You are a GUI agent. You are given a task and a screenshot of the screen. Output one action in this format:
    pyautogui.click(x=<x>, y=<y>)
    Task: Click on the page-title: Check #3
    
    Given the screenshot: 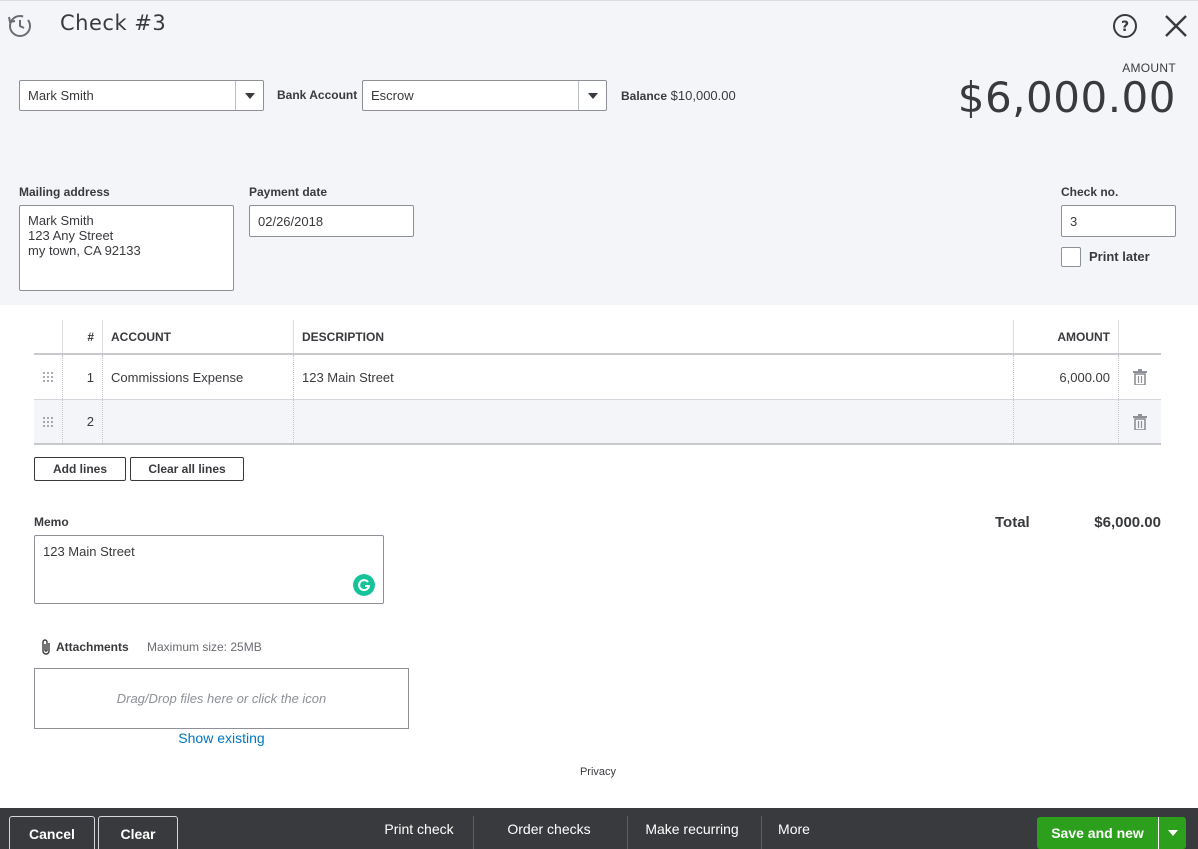 What is the action you would take?
    pyautogui.click(x=113, y=23)
    